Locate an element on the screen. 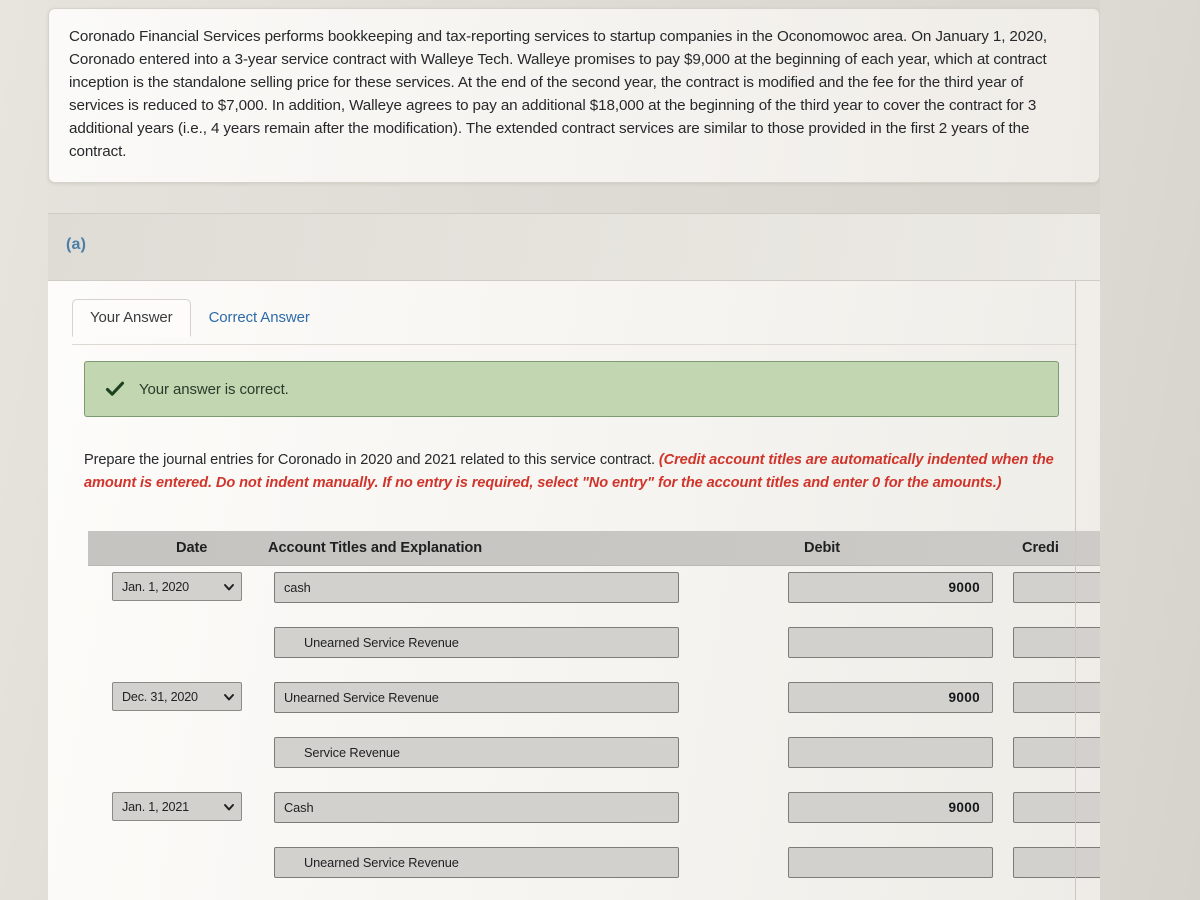  table-row: Jan. 1, 2021 Cash 9000 is located at coordinates (594, 813).